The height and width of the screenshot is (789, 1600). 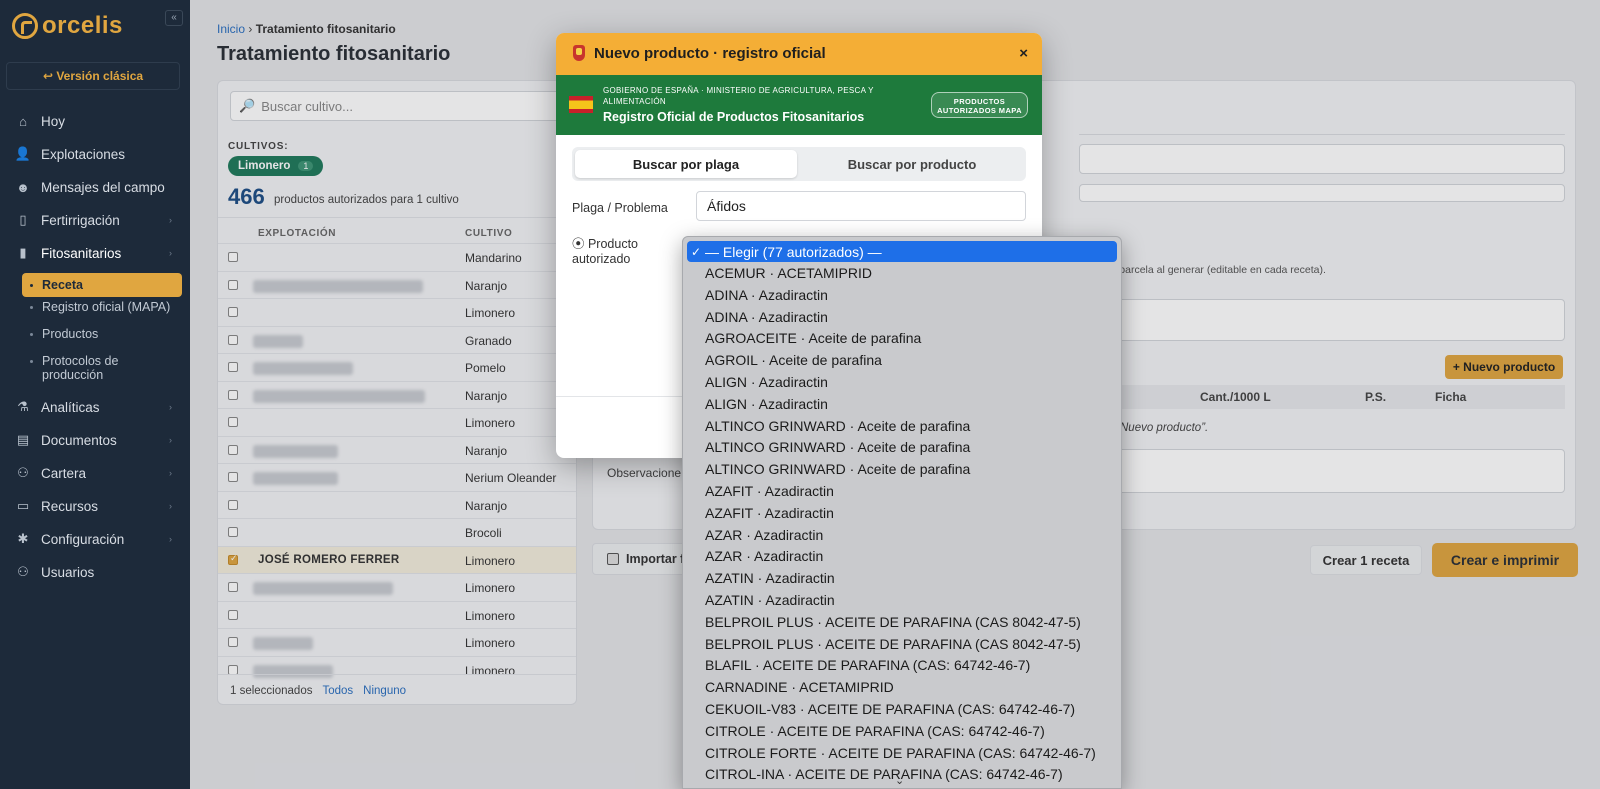 I want to click on sidebar-subitem-2: Productos, so click(x=102, y=339).